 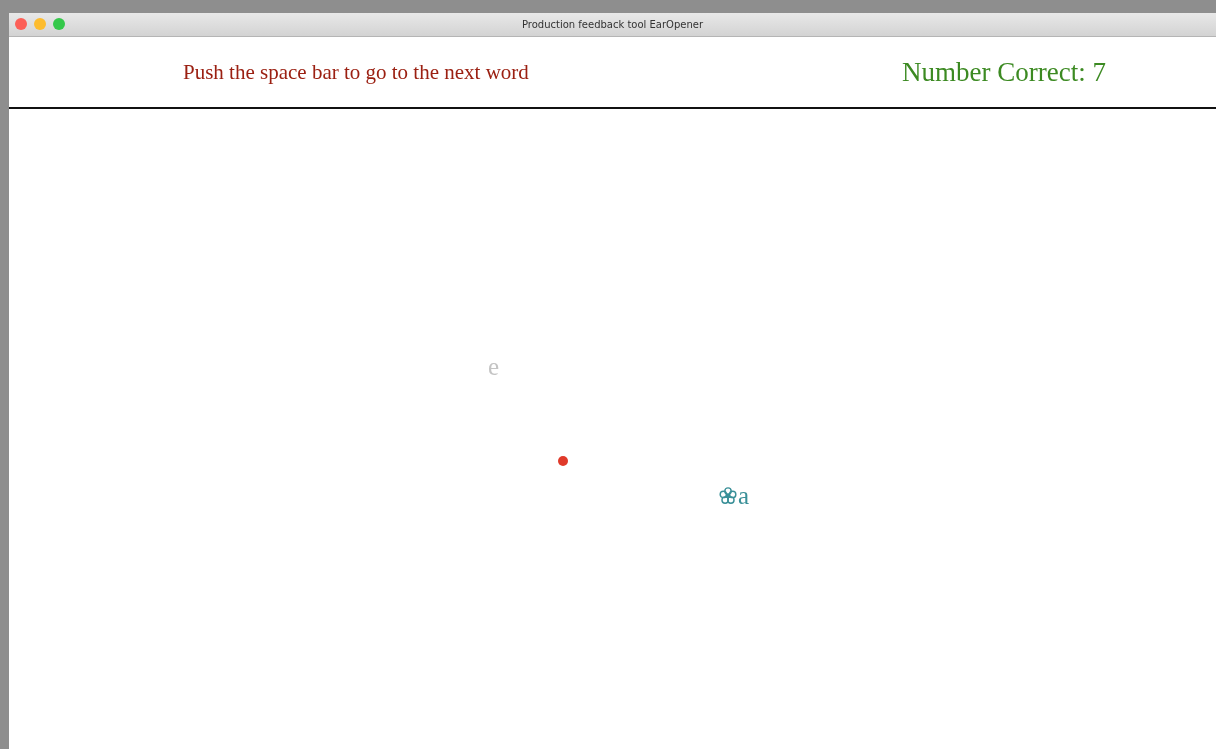 What do you see at coordinates (563, 461) in the screenshot?
I see `position-marker` at bounding box center [563, 461].